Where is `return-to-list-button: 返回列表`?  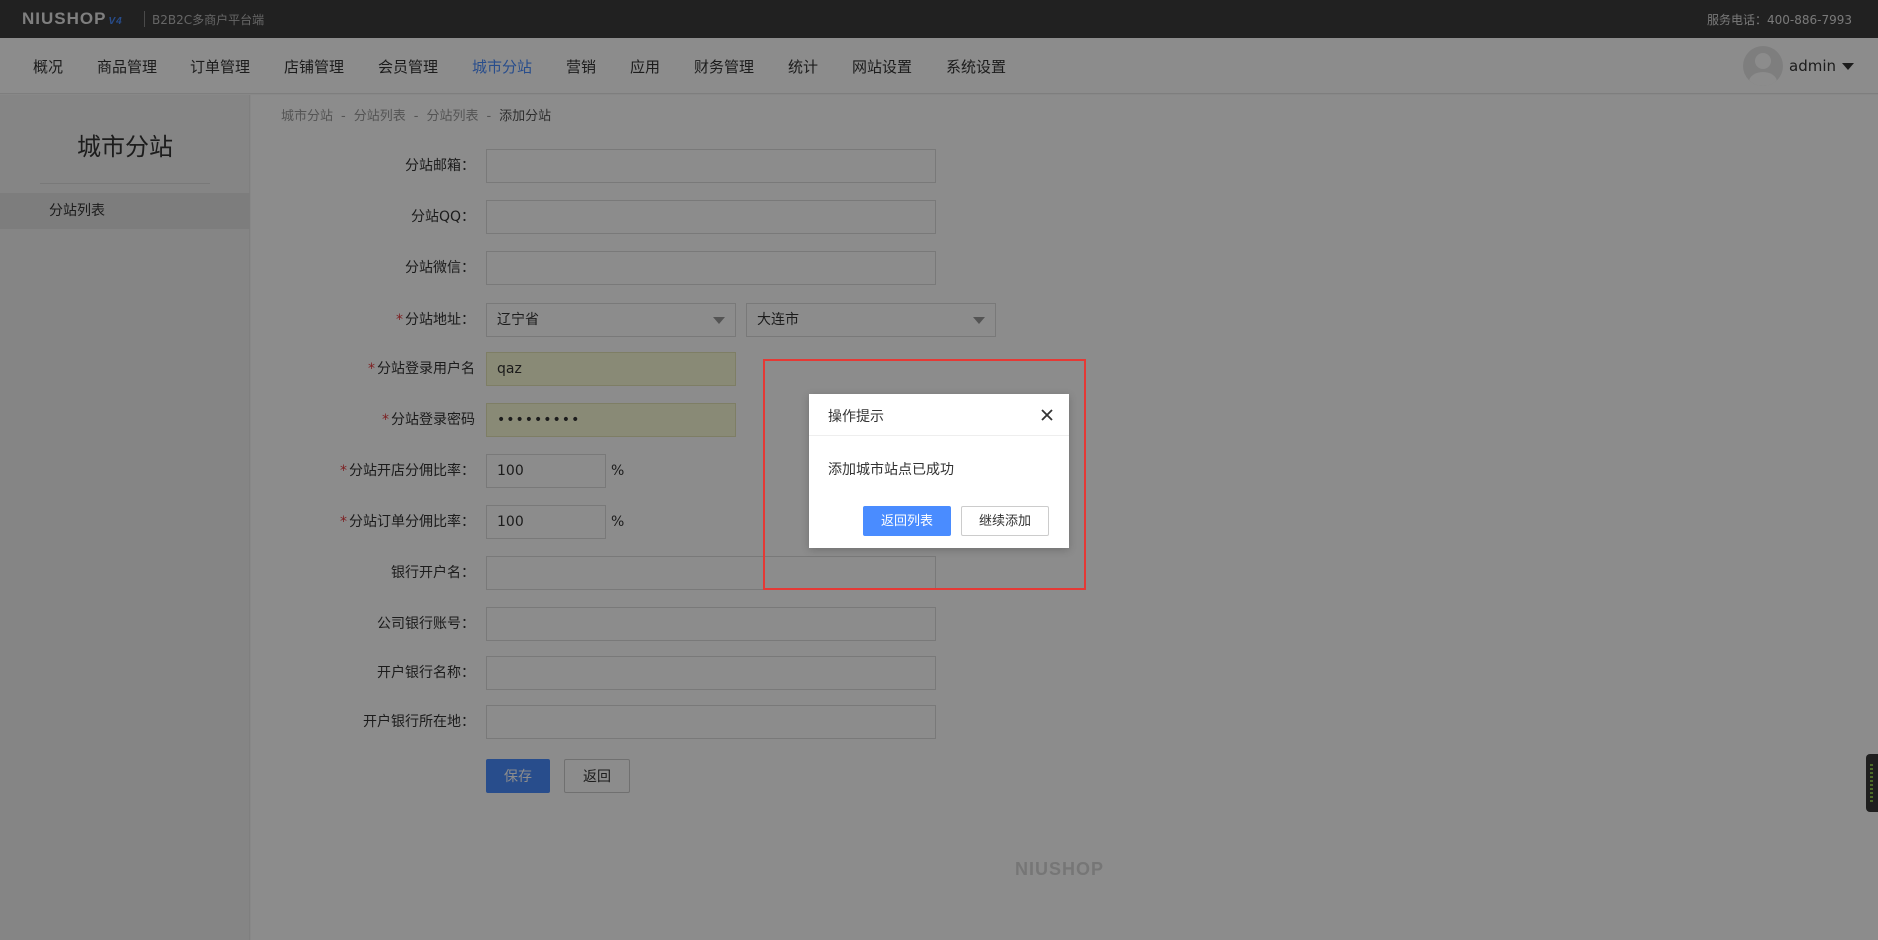 return-to-list-button: 返回列表 is located at coordinates (907, 521).